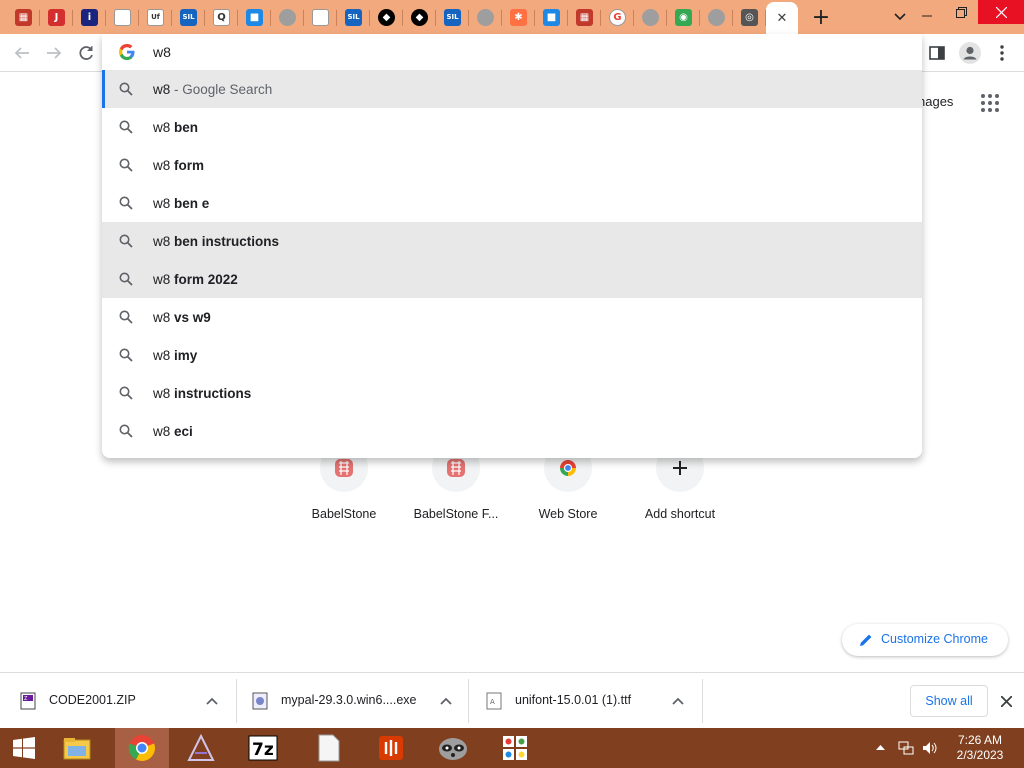  Describe the element at coordinates (515, 748) in the screenshot. I see `taskbar-grid-app` at that location.